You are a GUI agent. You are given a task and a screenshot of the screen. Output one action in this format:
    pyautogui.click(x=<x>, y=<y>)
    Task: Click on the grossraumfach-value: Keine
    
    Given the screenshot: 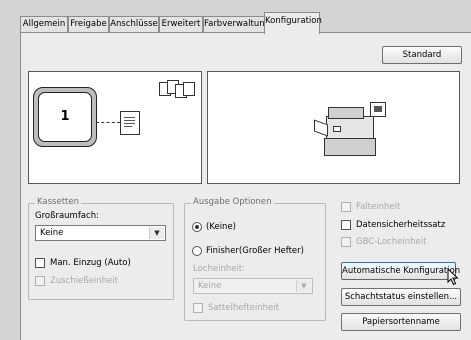 What is the action you would take?
    pyautogui.click(x=52, y=233)
    